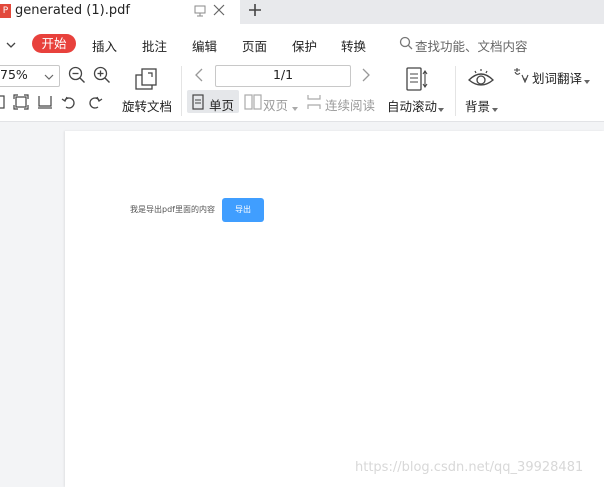 The image size is (604, 487). What do you see at coordinates (72, 10) in the screenshot?
I see `tab-title: generated (1).pdf` at bounding box center [72, 10].